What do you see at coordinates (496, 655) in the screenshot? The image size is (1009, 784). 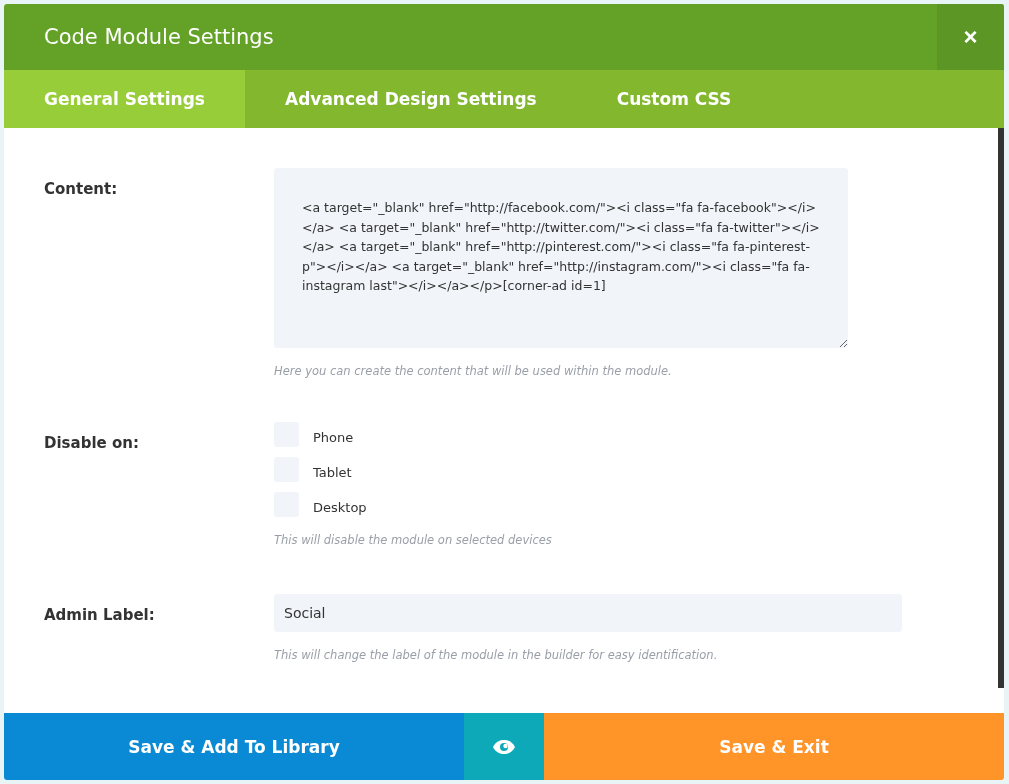 I see `hint-text: This will change the label of the module in the builder for easy identification.` at bounding box center [496, 655].